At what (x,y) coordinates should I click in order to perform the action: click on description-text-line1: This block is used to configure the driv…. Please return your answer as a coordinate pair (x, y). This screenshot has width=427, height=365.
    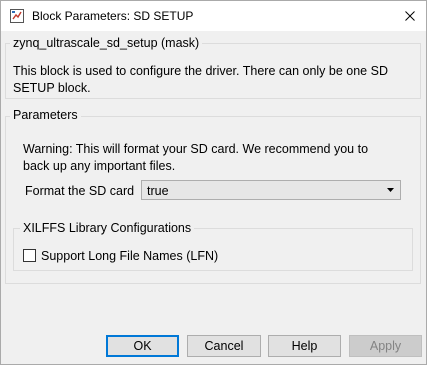
    Looking at the image, I should click on (200, 71).